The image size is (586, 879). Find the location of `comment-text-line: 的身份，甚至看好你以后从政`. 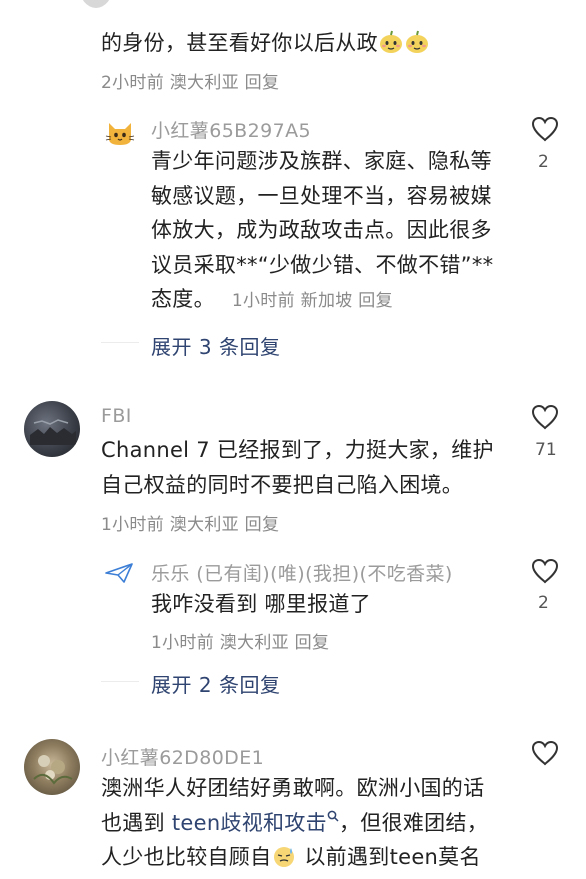

comment-text-line: 的身份，甚至看好你以后从政 is located at coordinates (239, 43).